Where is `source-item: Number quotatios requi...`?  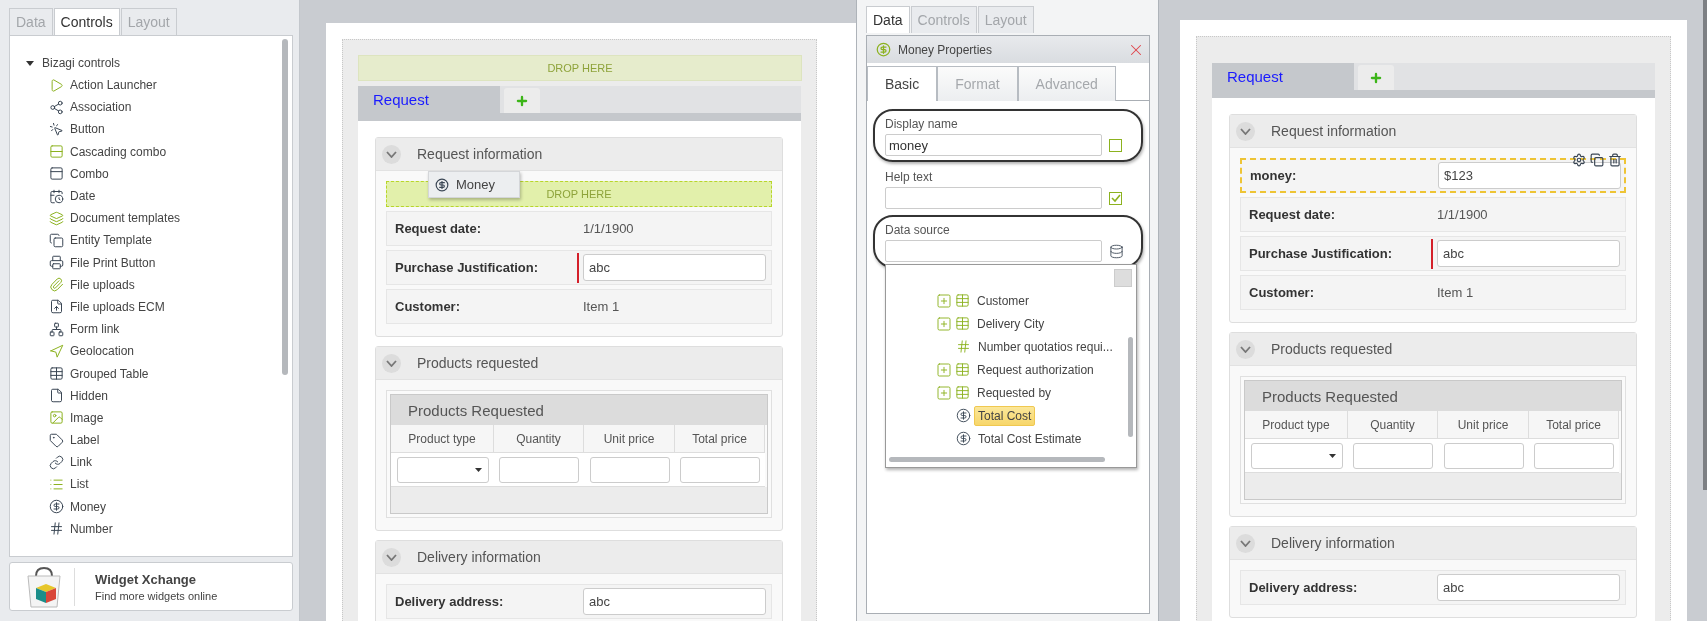
source-item: Number quotatios requi... is located at coordinates (1045, 346).